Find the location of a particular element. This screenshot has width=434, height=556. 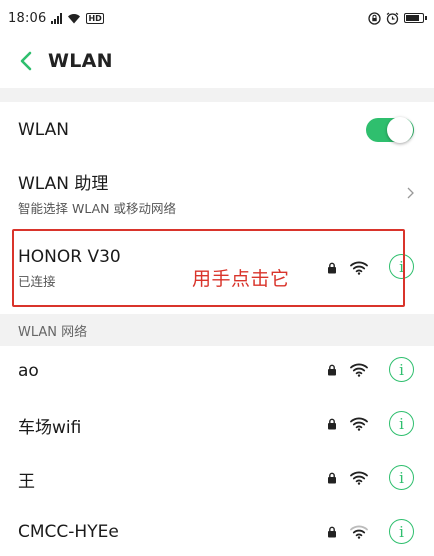

back-button is located at coordinates (26, 61).